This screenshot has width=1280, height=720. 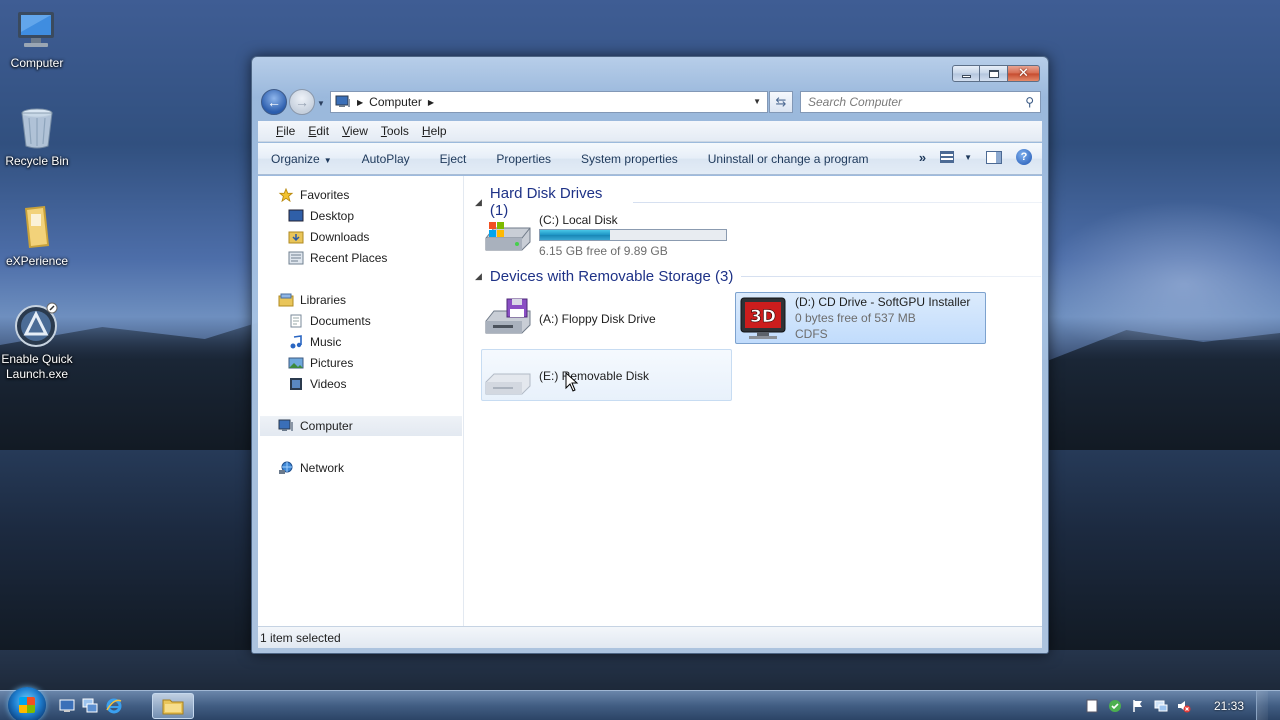 I want to click on close-button: ✕, so click(x=1024, y=73).